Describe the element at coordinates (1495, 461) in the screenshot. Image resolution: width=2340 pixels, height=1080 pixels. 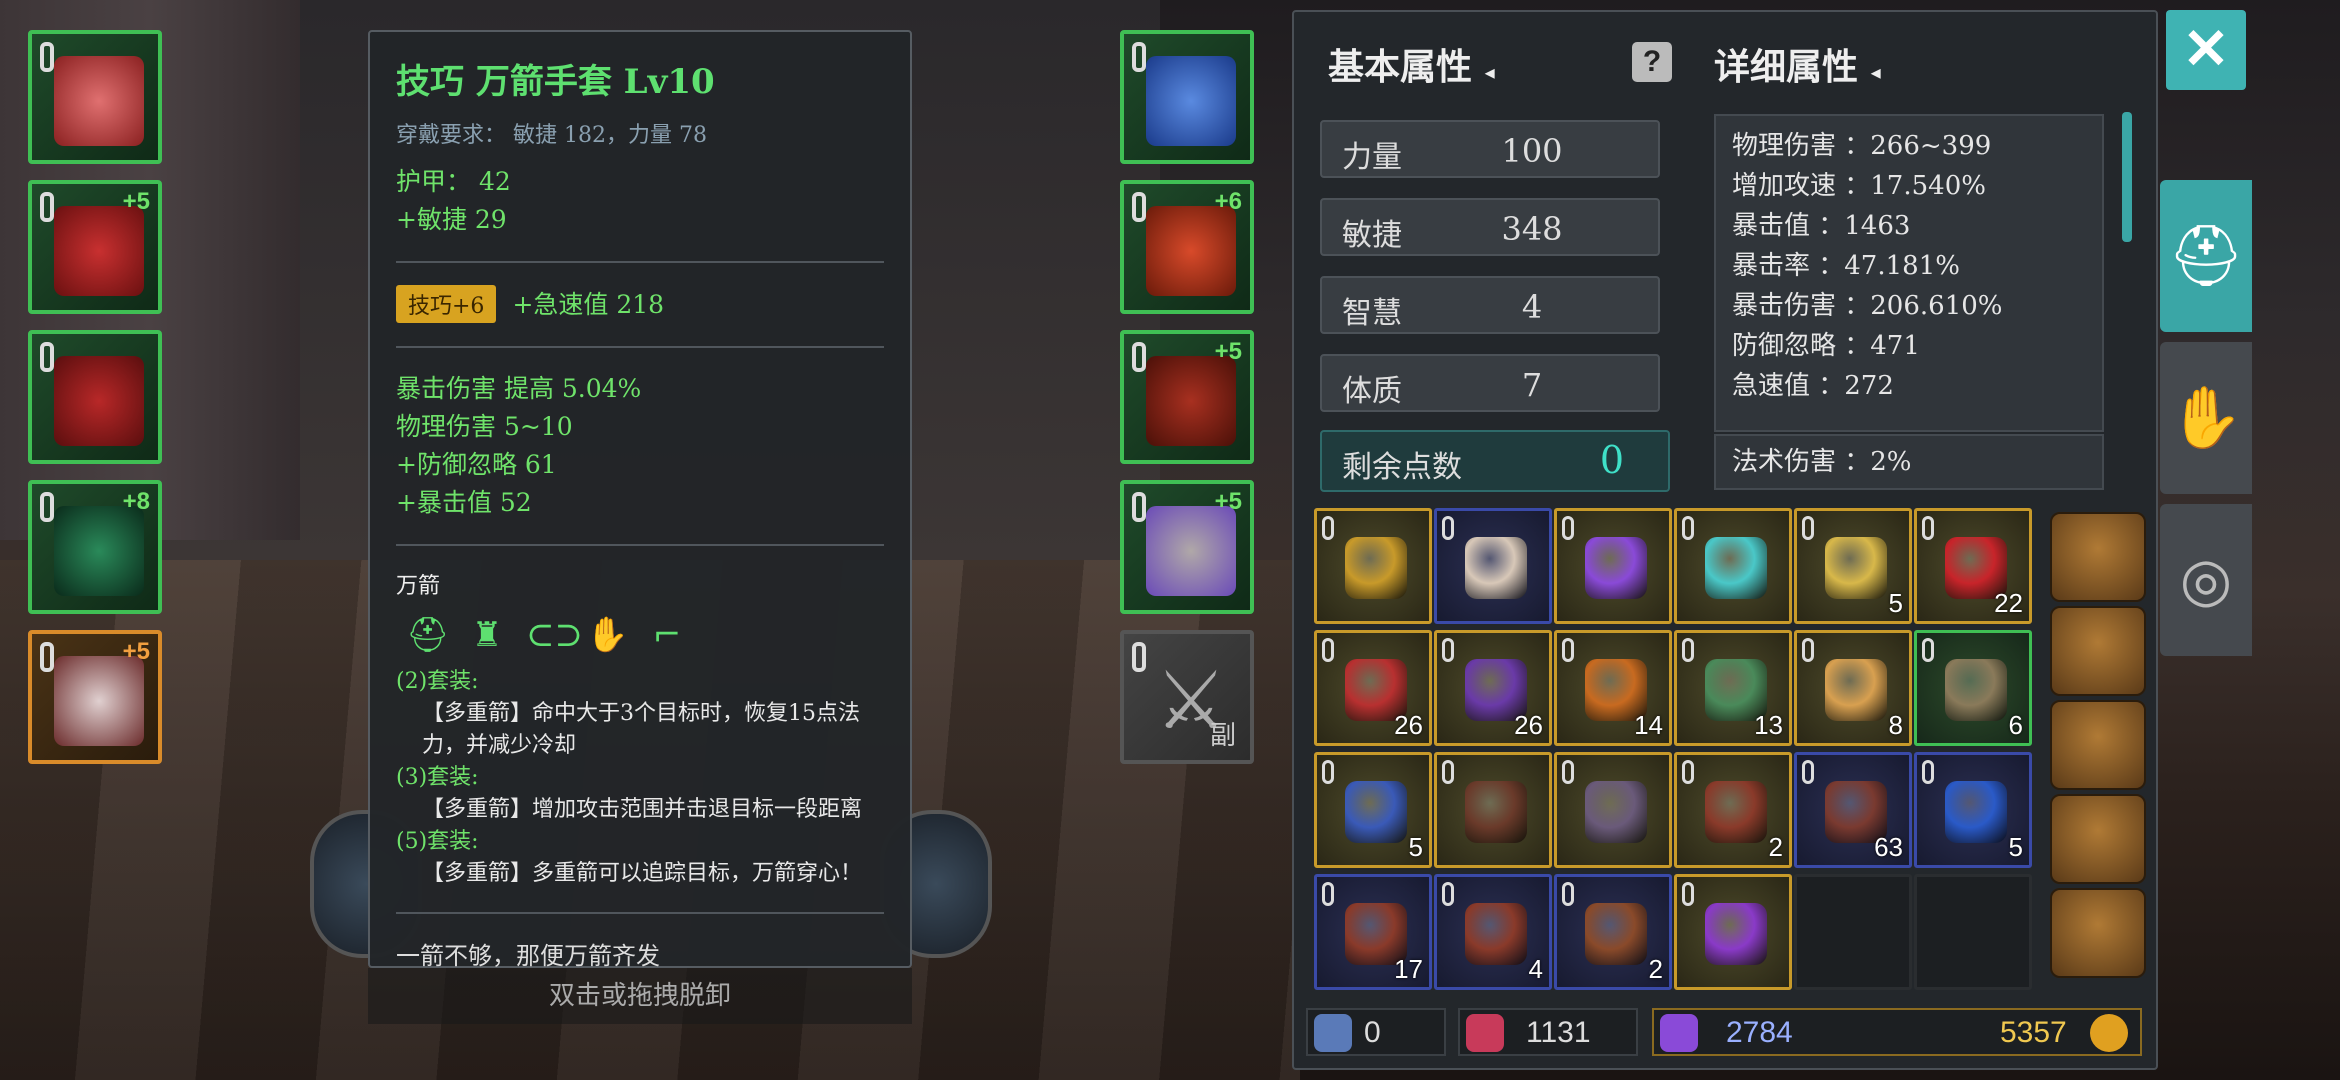
I see `remaining-points: 剩余点数 0` at that location.